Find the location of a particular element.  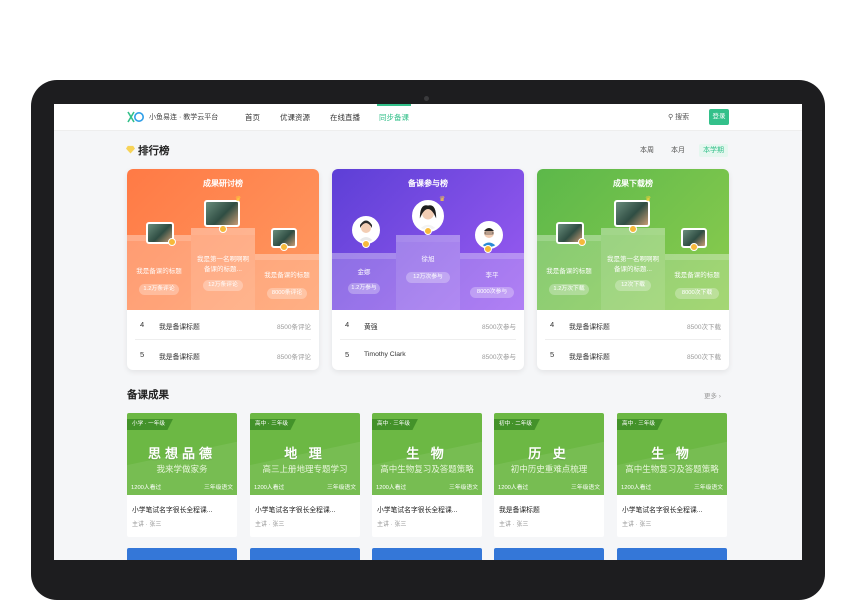

card-cover: 初中 · 二年级 历 史 初中历史重难点梳理 1200人看过 三年级语文 is located at coordinates (549, 454).